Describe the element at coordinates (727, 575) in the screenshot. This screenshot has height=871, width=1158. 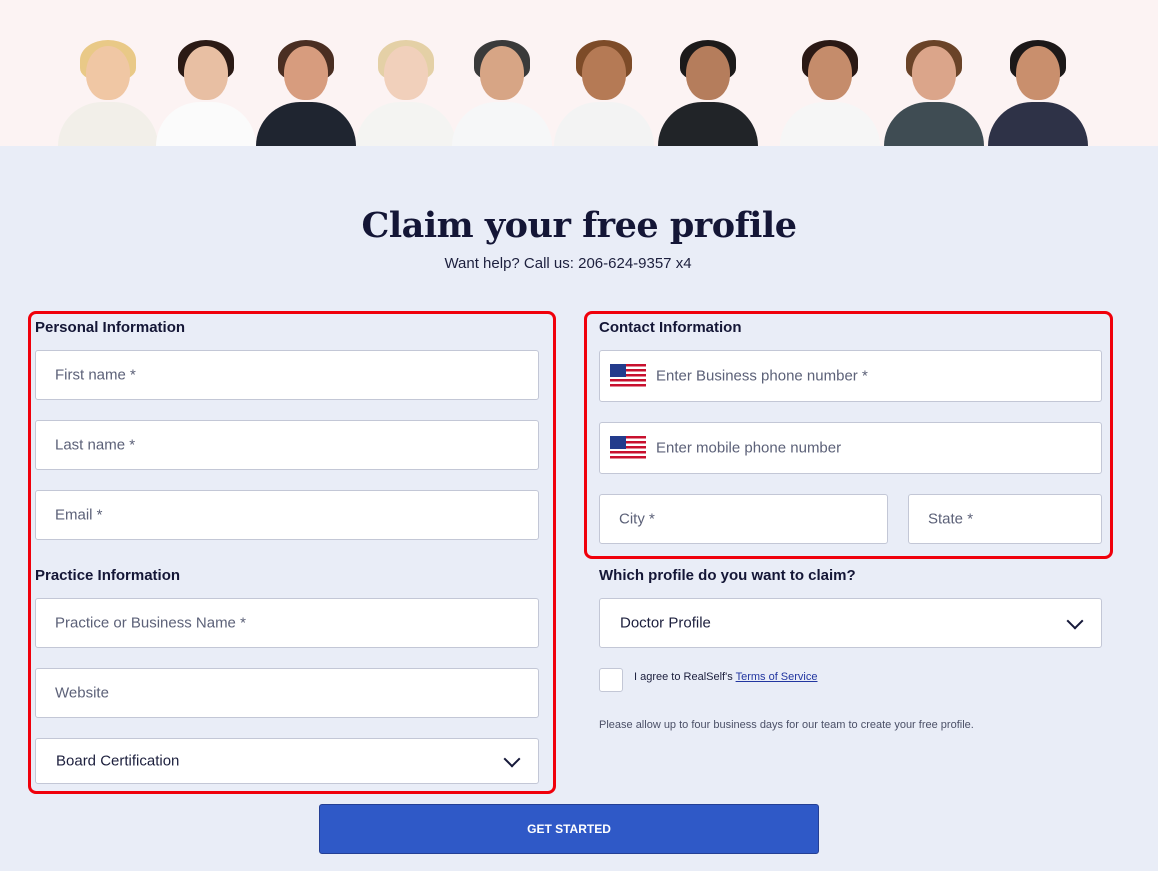
I see `profile-question: Which profile do you want to claim?` at that location.